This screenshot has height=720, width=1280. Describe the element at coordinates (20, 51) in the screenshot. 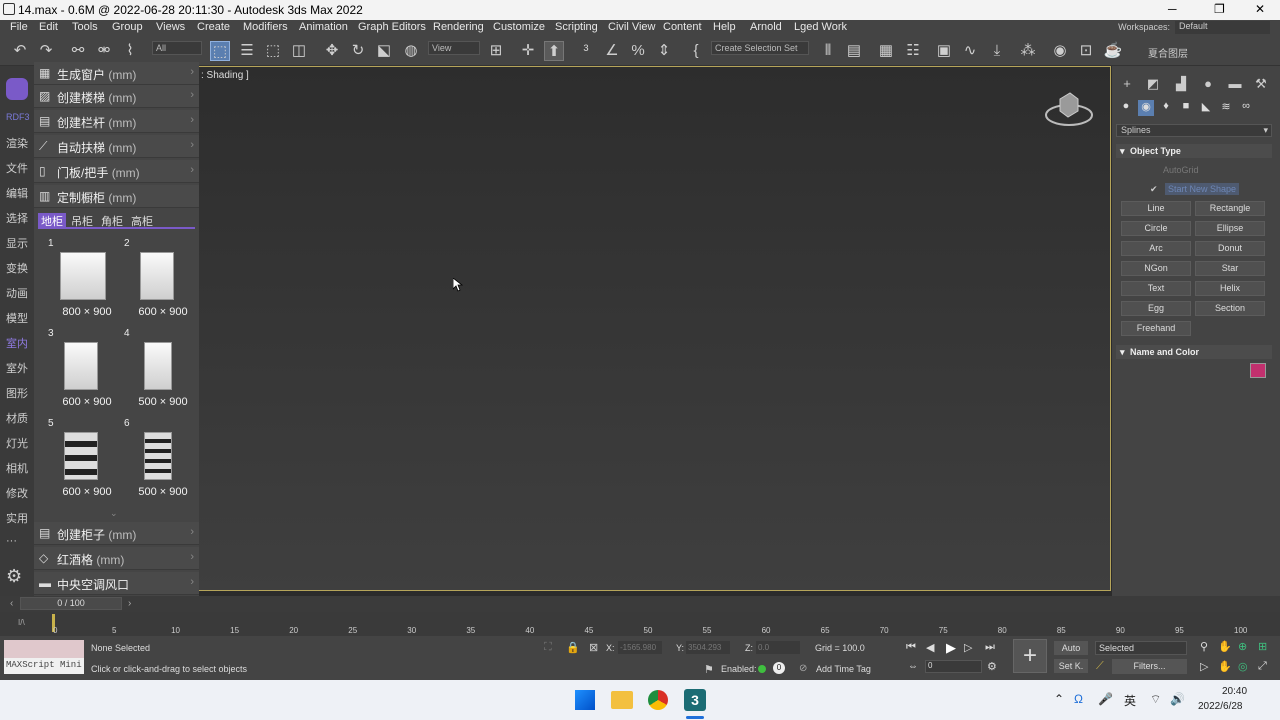

I see `undo-icon: ↶` at that location.